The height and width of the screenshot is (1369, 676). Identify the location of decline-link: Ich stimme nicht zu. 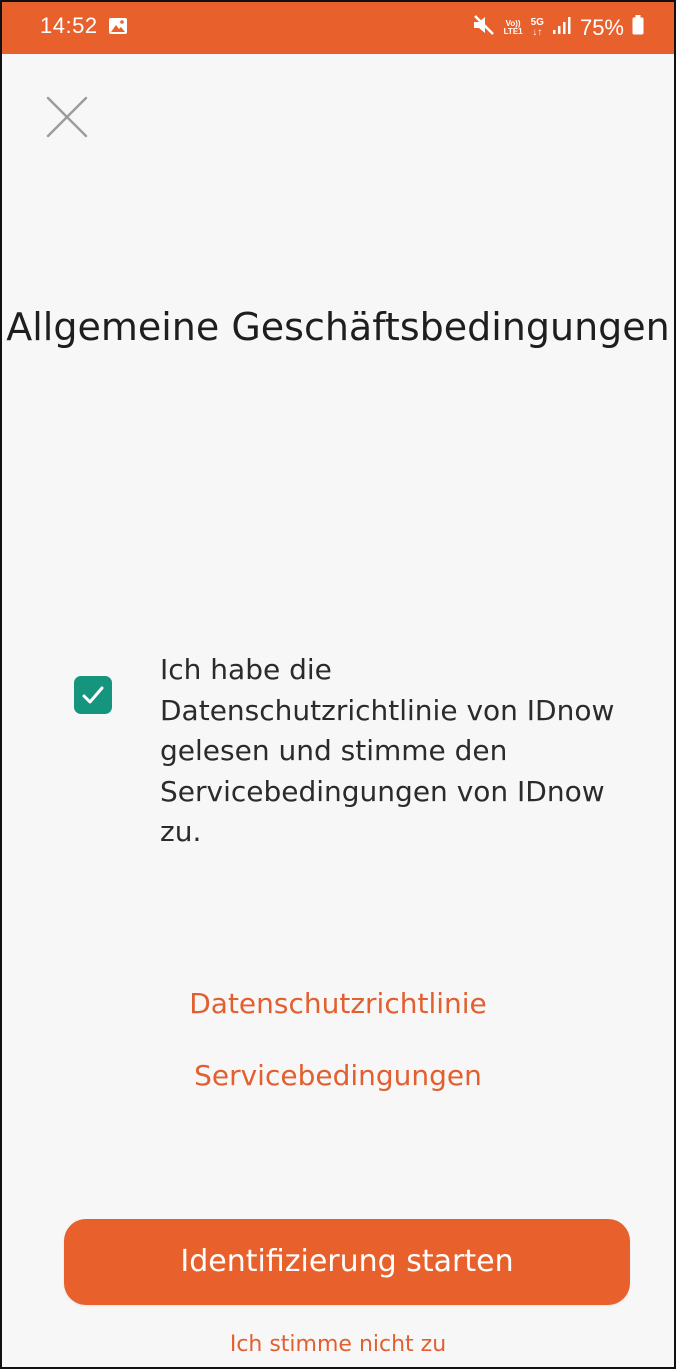
(338, 1344).